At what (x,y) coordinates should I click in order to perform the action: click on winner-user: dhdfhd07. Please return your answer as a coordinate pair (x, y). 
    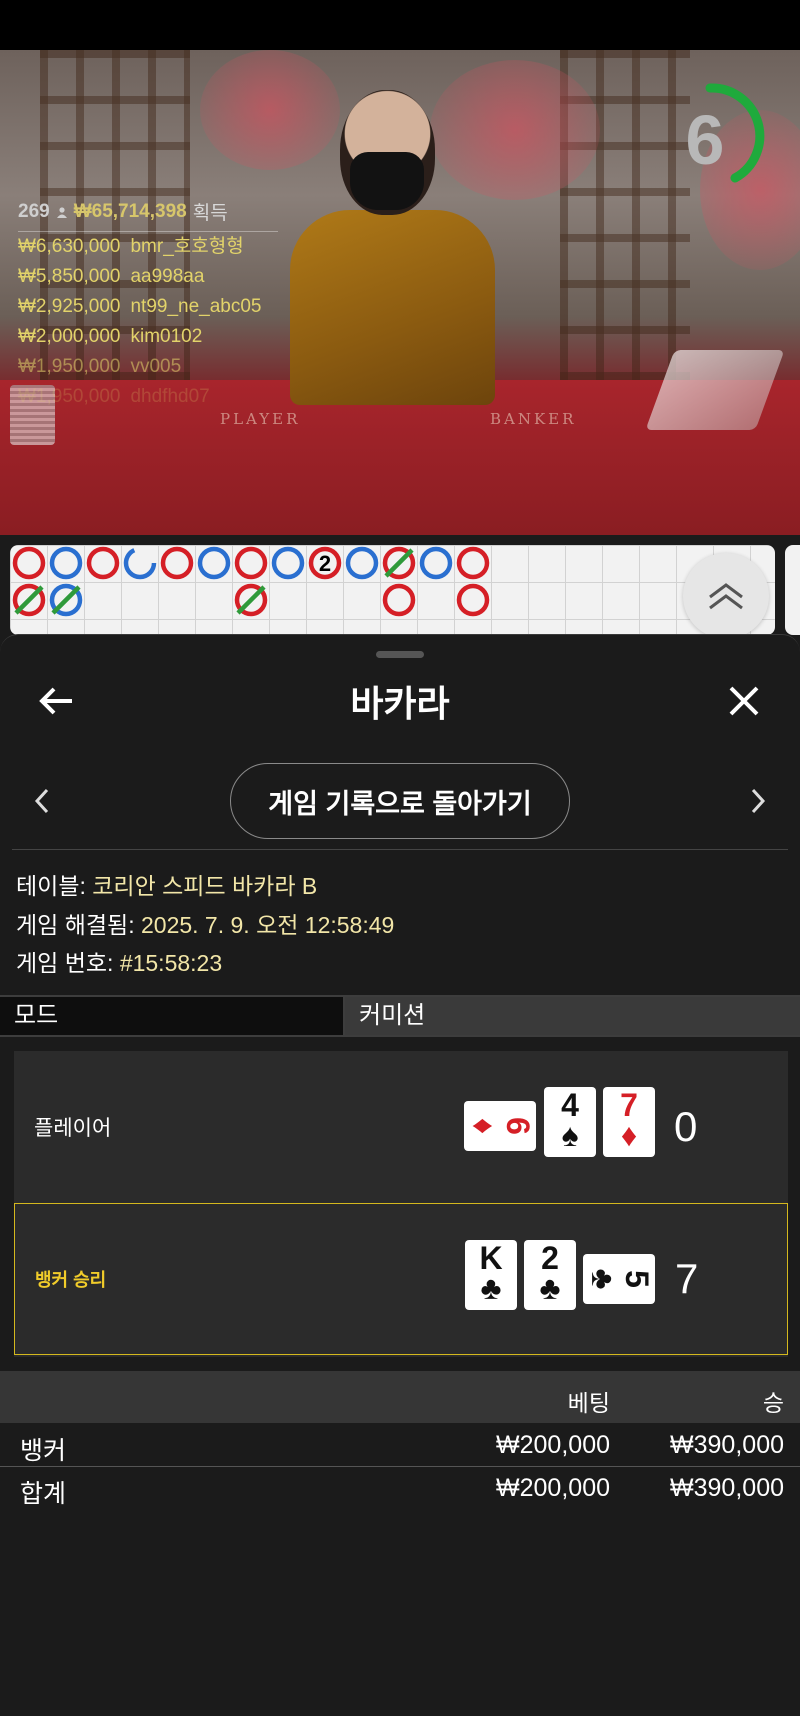
    Looking at the image, I should click on (170, 396).